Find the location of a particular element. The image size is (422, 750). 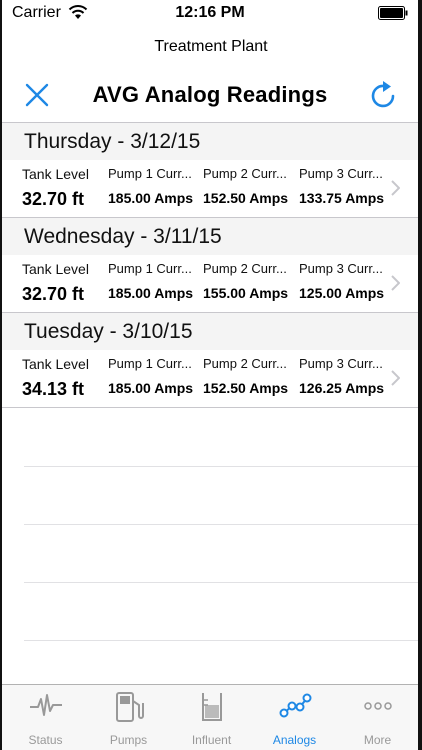

column-value: 34.13 ft is located at coordinates (53, 389).